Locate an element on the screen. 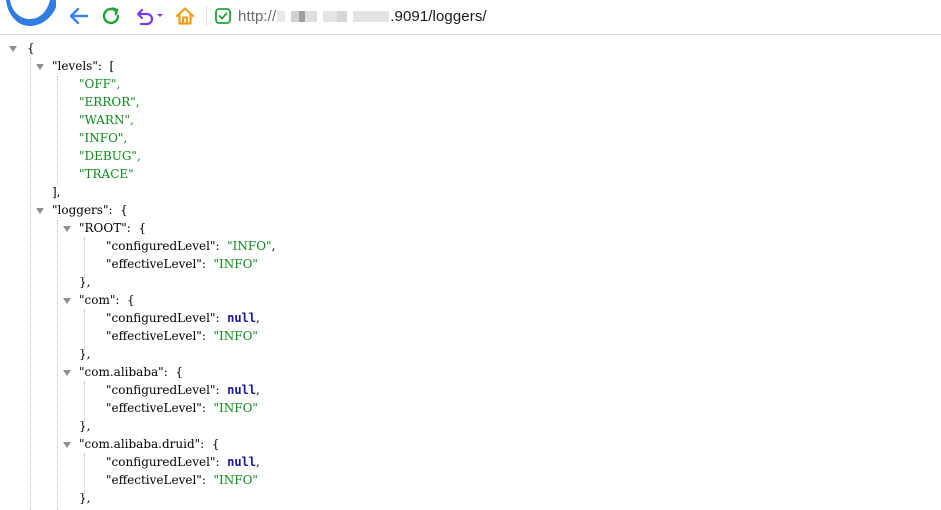  logger-name: "com.alibaba.druid" is located at coordinates (140, 444).